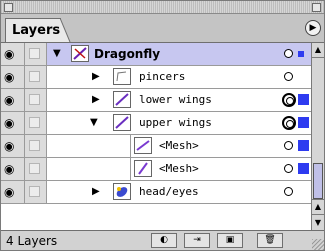  I want to click on layer-name: pincers, so click(162, 76).